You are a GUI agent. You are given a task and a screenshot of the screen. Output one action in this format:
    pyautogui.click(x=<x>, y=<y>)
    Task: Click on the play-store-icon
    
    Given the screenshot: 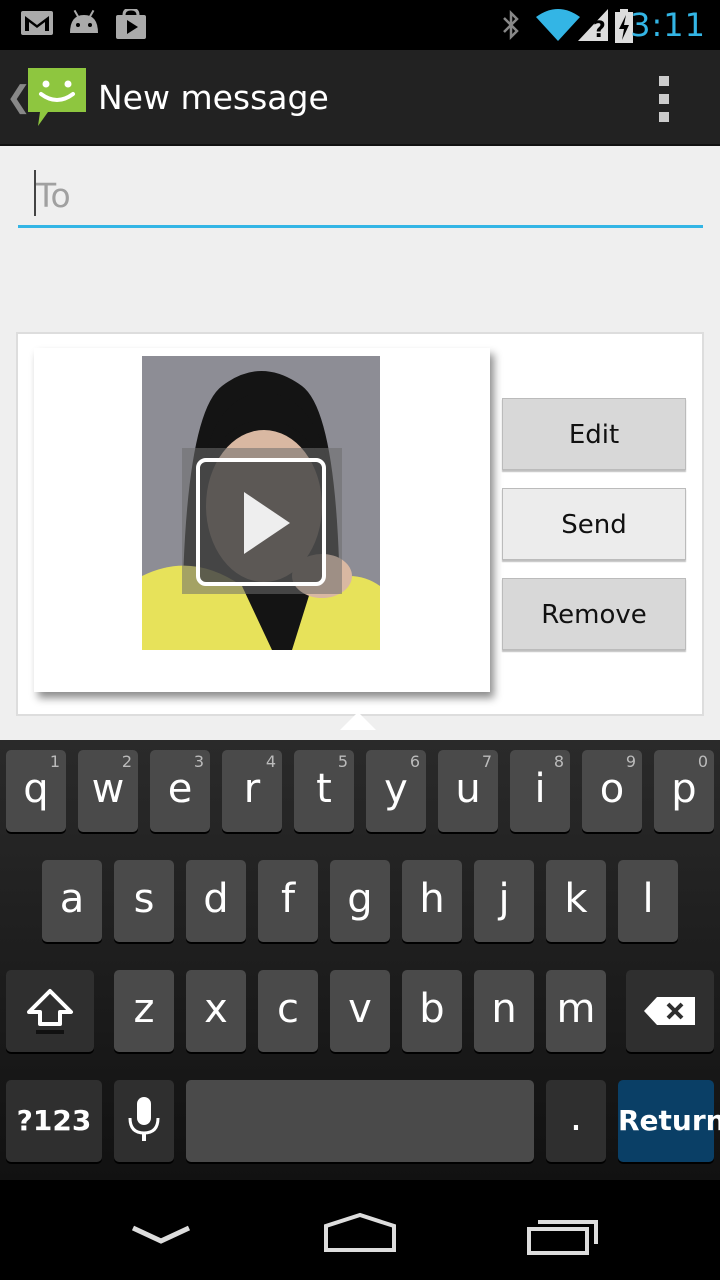 What is the action you would take?
    pyautogui.click(x=131, y=24)
    